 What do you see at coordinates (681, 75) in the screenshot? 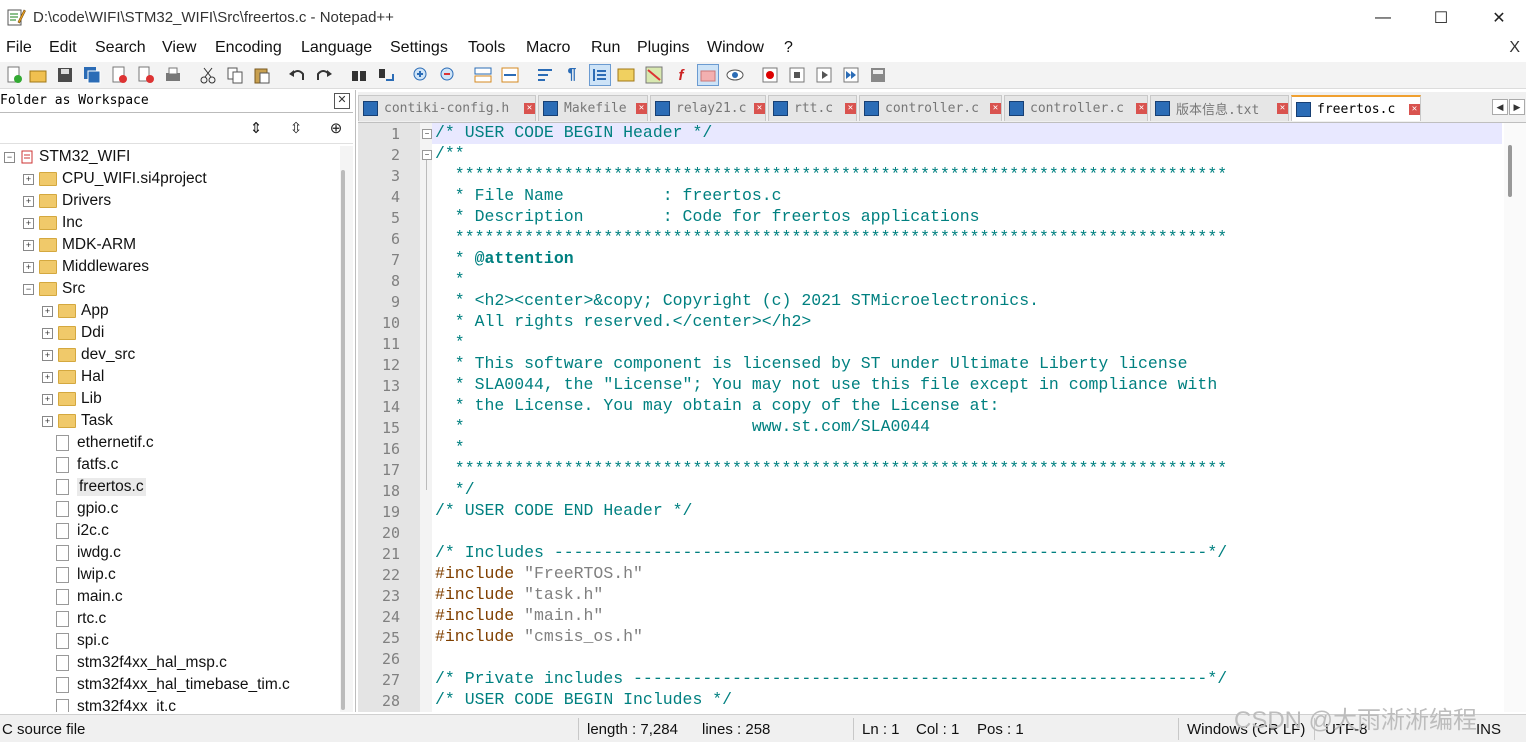
I see `function-list-icon: f` at bounding box center [681, 75].